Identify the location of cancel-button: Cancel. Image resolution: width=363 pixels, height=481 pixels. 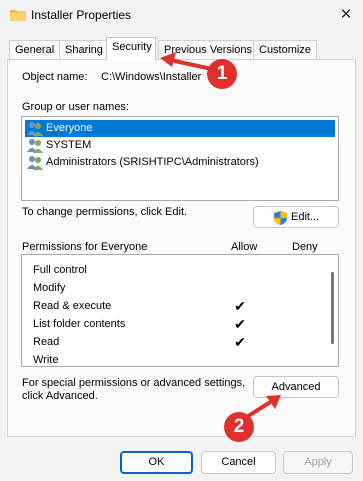
(238, 462).